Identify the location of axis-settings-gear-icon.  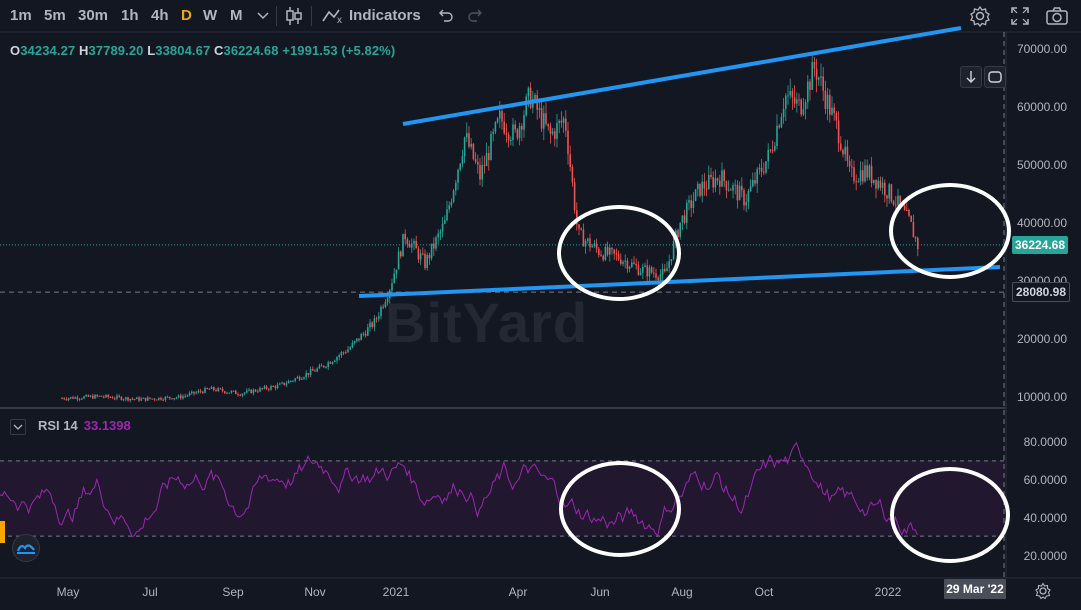
(1043, 591).